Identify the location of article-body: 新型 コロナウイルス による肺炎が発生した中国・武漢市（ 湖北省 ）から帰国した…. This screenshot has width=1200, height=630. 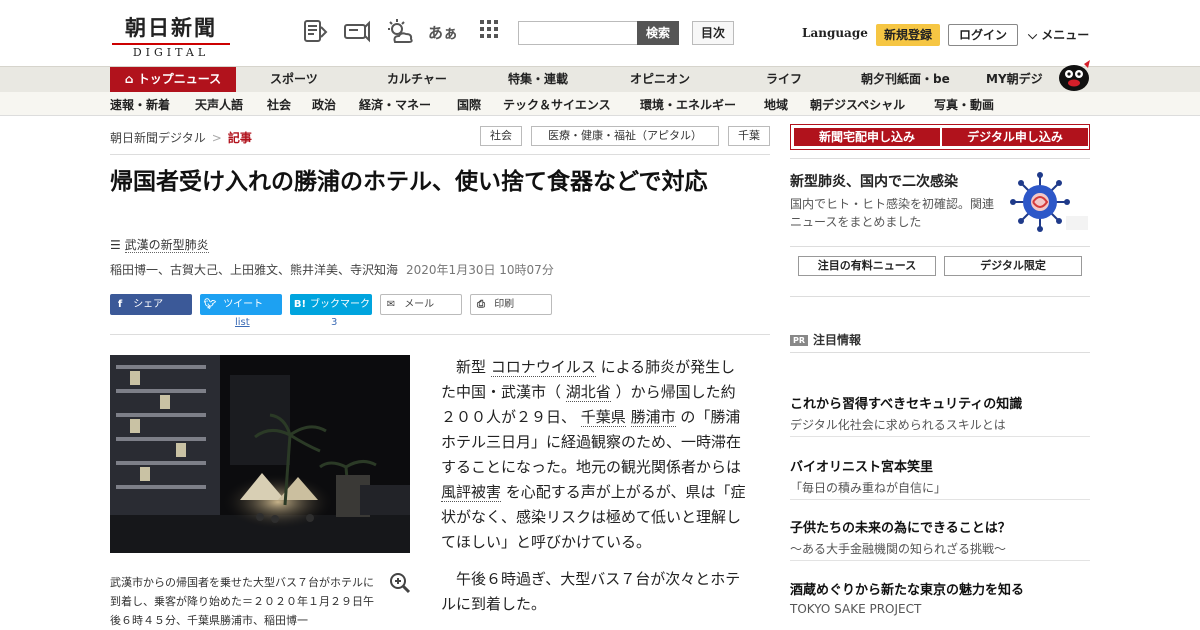
(595, 492).